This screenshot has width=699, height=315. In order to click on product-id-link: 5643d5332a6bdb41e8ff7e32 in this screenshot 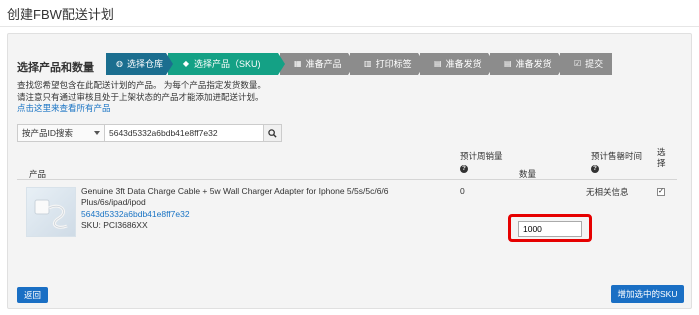, I will do `click(135, 214)`.